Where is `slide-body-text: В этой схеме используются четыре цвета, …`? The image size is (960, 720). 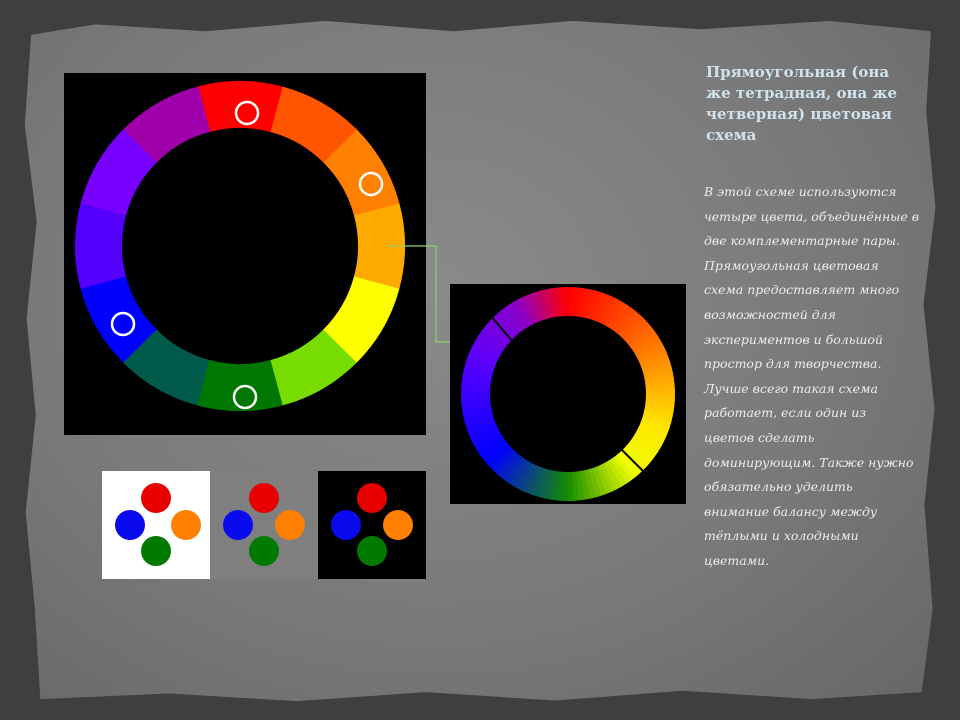
slide-body-text: В этой схеме используются четыре цвета, … is located at coordinates (812, 376).